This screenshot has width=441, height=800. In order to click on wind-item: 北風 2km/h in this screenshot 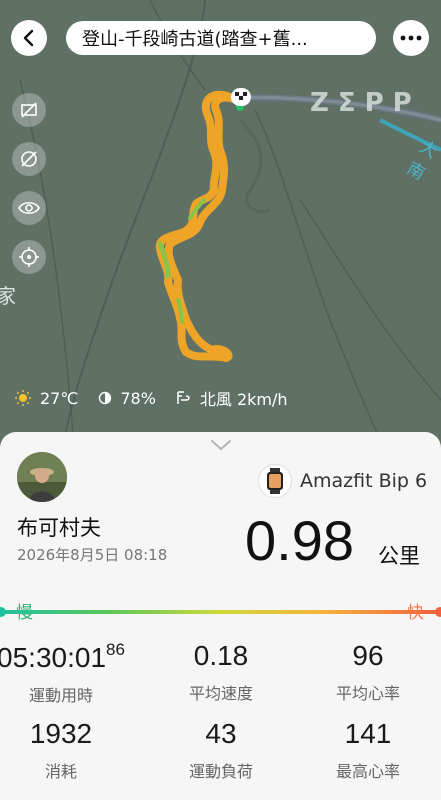, I will do `click(232, 398)`.